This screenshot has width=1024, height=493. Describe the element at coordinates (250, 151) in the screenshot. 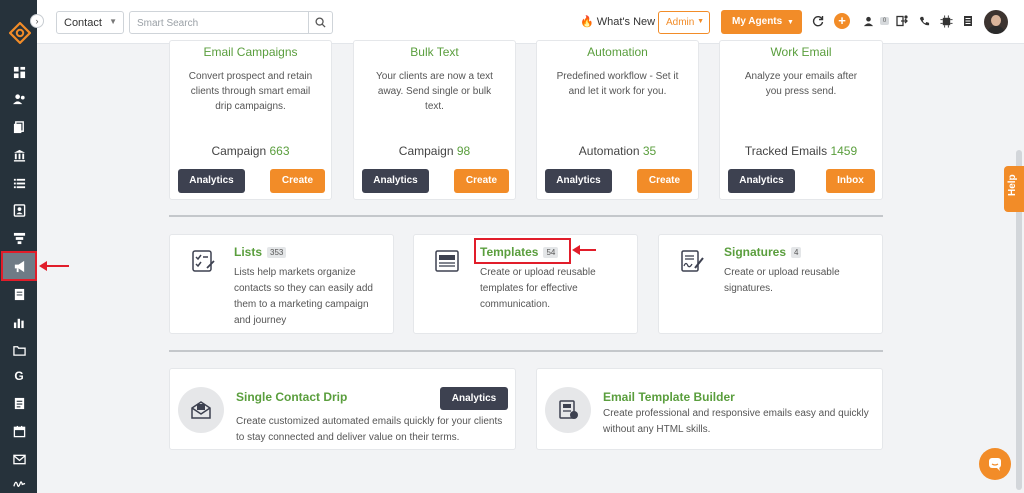

I see `card-stat: Campaign 663` at that location.